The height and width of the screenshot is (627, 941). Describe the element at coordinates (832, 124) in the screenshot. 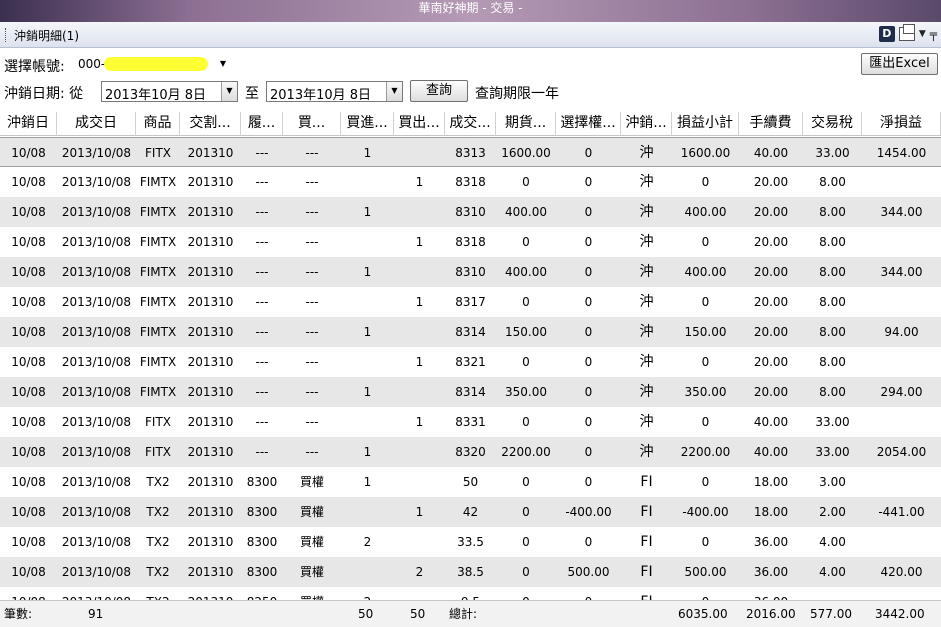

I see `column-header-tax: 交易稅` at that location.